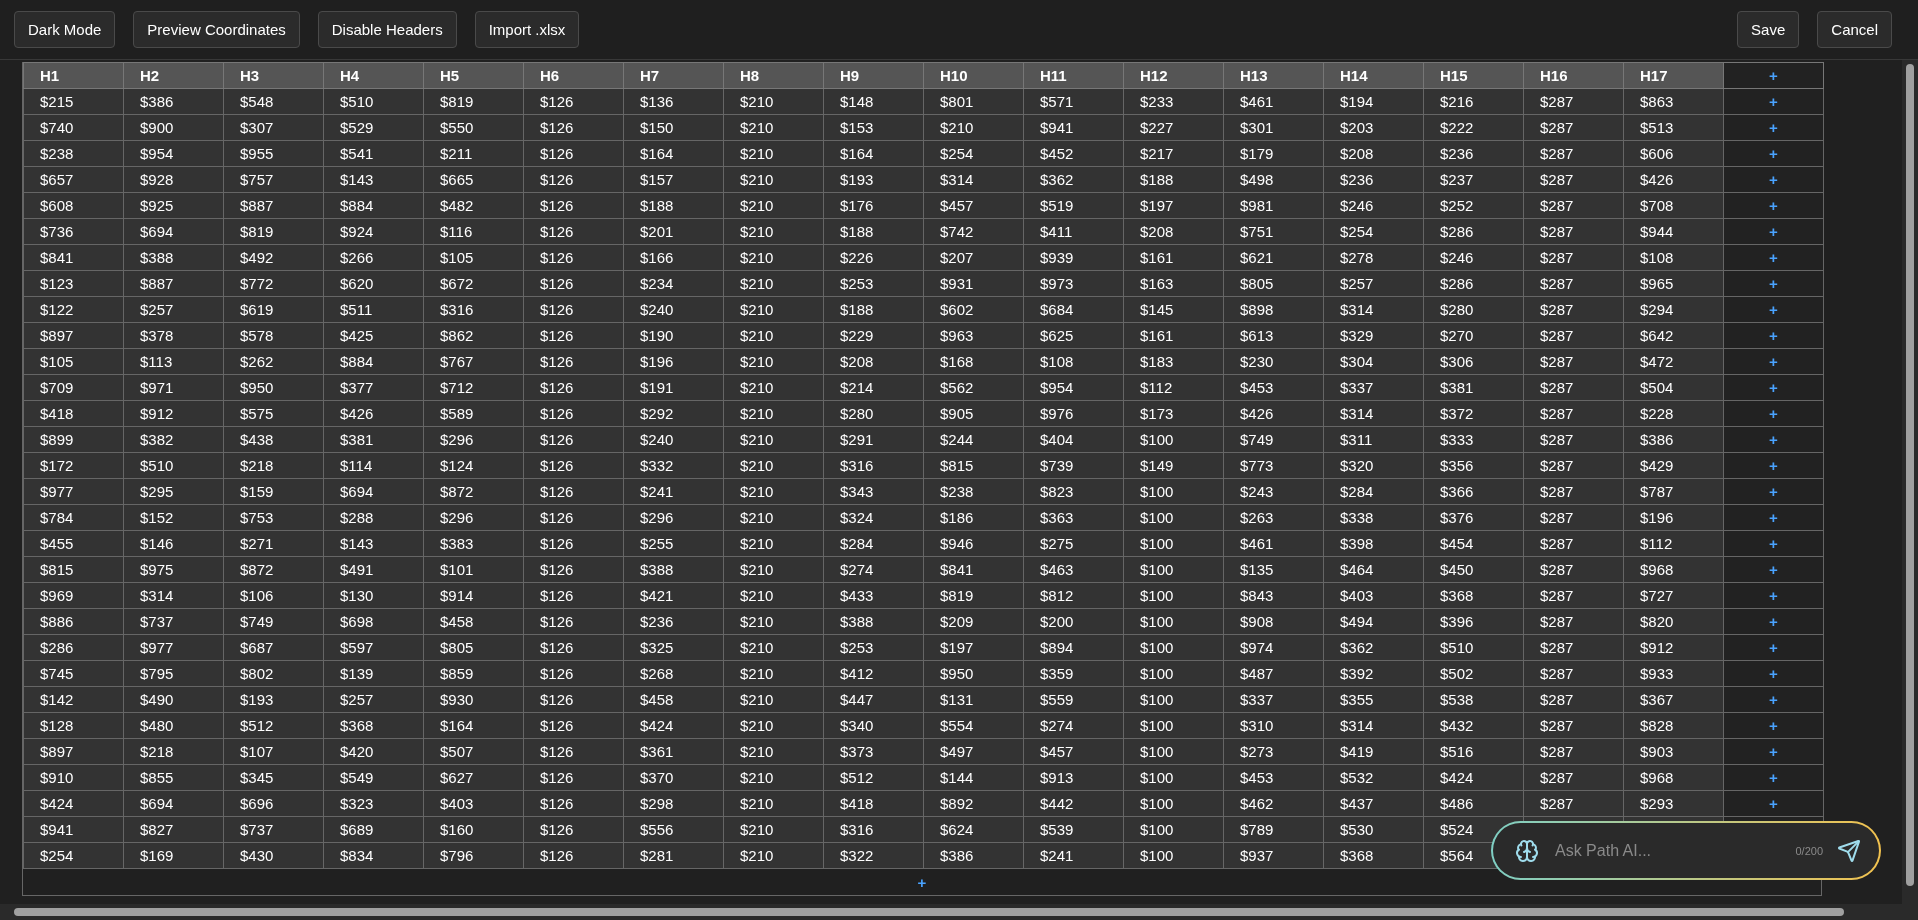  Describe the element at coordinates (73, 101) in the screenshot. I see `table-cell: $215` at that location.